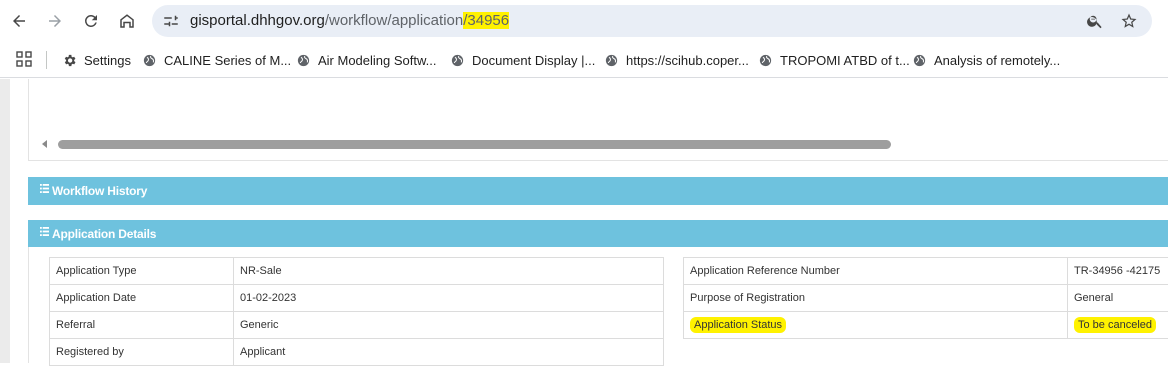  I want to click on section-title: Application Details, so click(104, 234).